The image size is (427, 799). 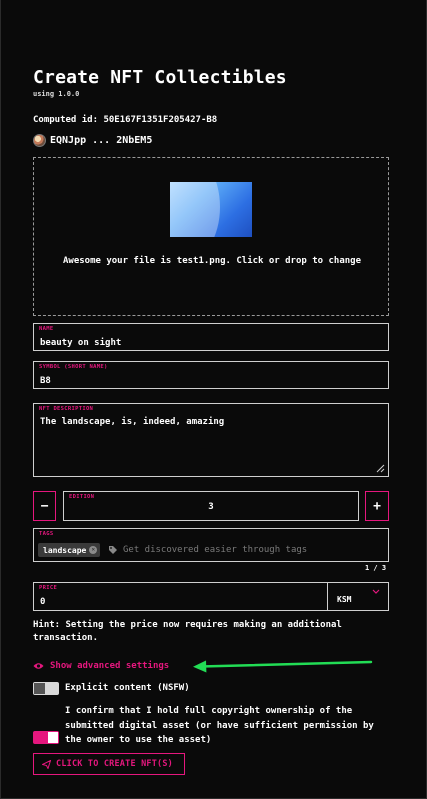 I want to click on name-field: NAME beauty on sight, so click(x=211, y=337).